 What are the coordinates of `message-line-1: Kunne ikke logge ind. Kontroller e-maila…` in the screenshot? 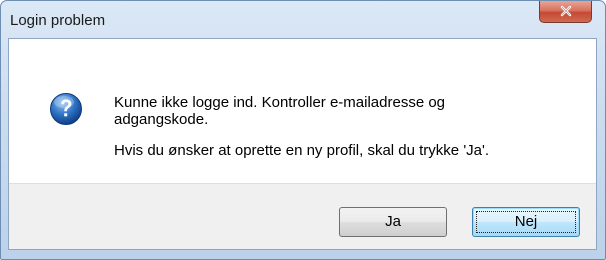 It's located at (280, 102).